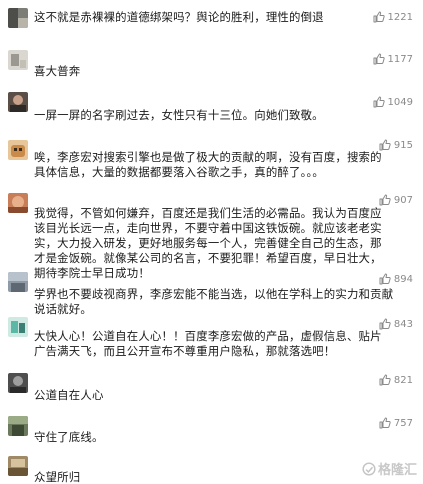  Describe the element at coordinates (403, 279) in the screenshot. I see `like-count: 894` at that location.